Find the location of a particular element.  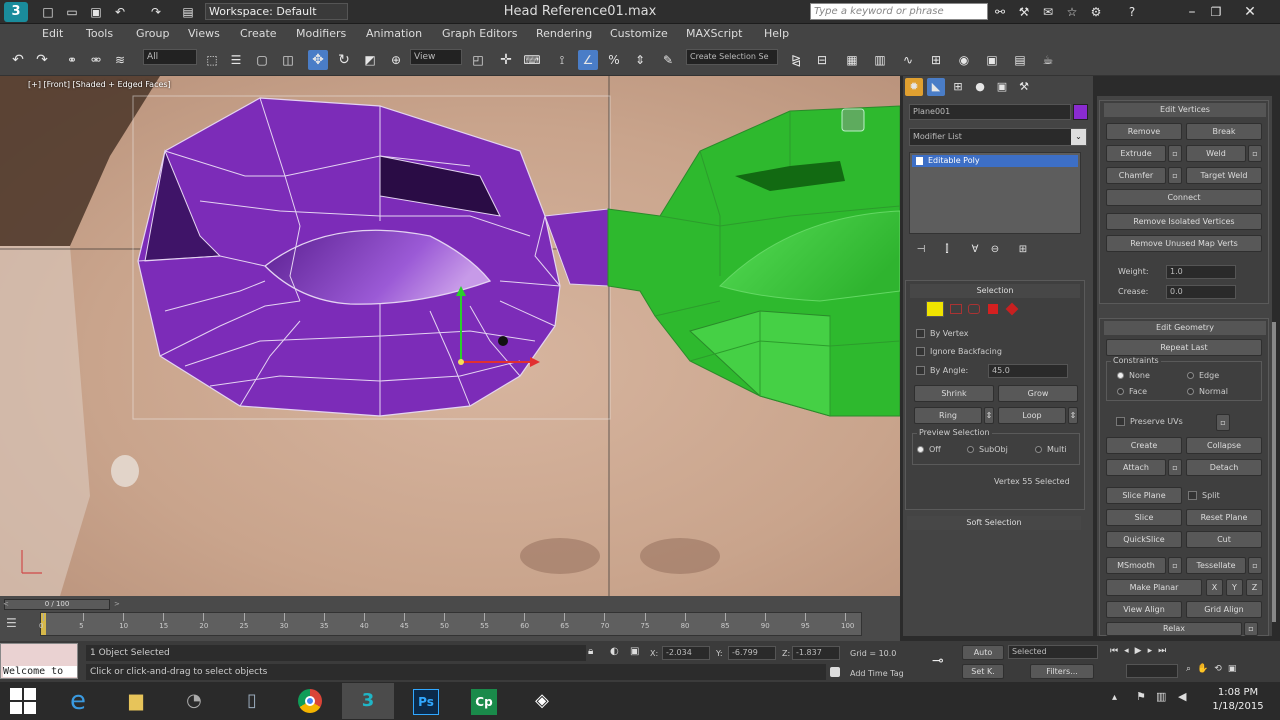

chamfer-settings-button: ▫ is located at coordinates (1175, 175).